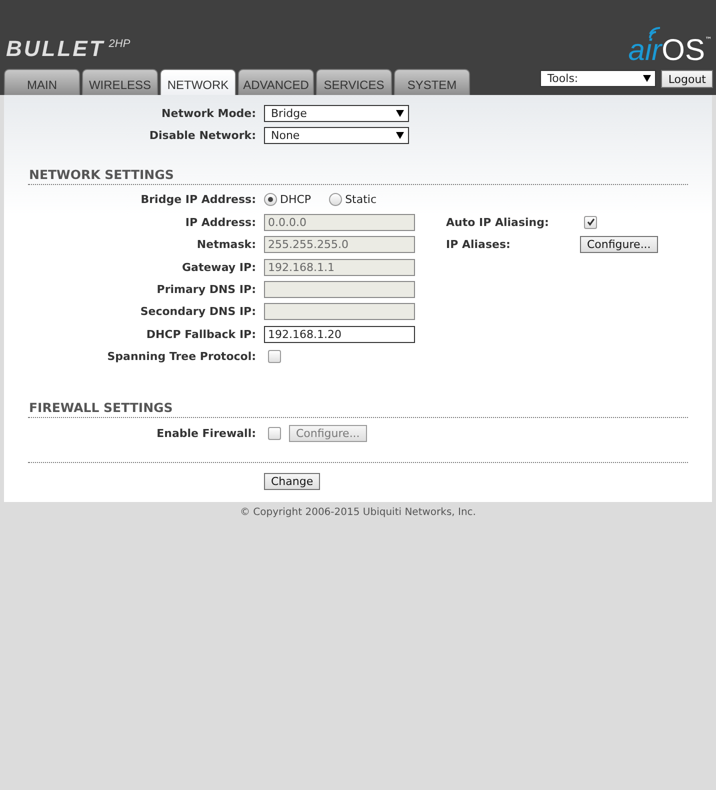  Describe the element at coordinates (645, 51) in the screenshot. I see `brand-logo-air: air` at that location.